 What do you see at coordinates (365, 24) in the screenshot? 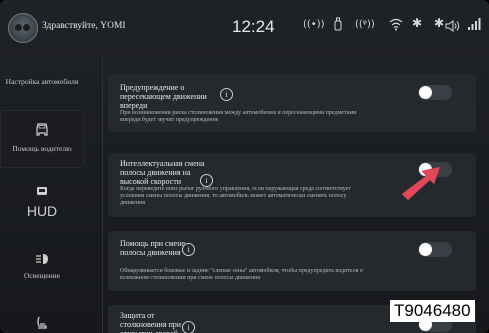
I see `hotspot-icon: ((ᵠ))` at bounding box center [365, 24].